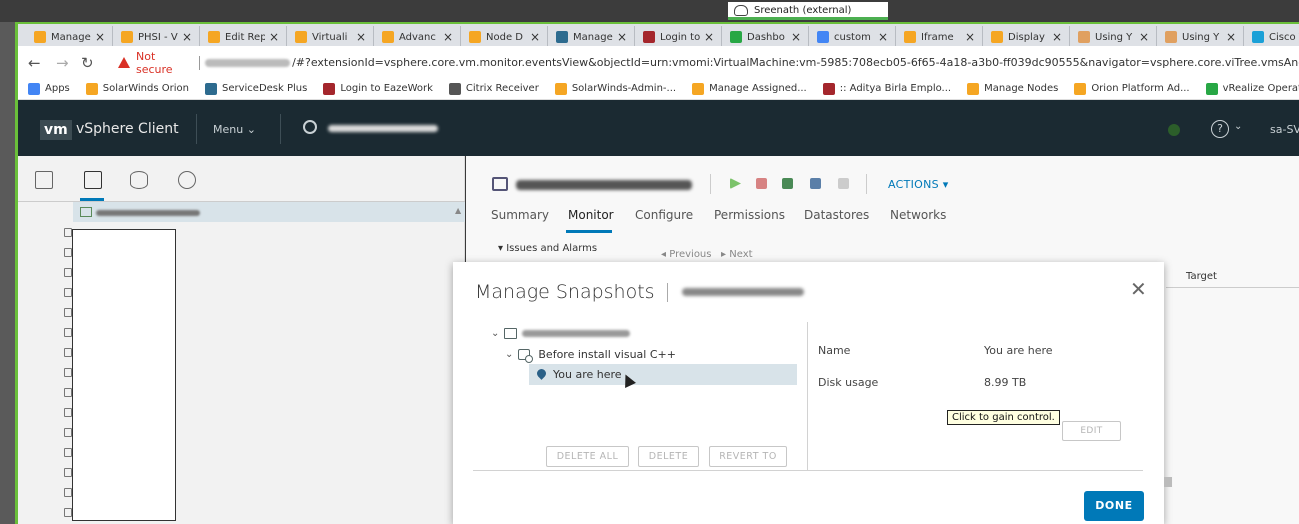 This screenshot has width=1299, height=524. Describe the element at coordinates (458, 210) in the screenshot. I see `scroll-up-icon: ▲` at that location.